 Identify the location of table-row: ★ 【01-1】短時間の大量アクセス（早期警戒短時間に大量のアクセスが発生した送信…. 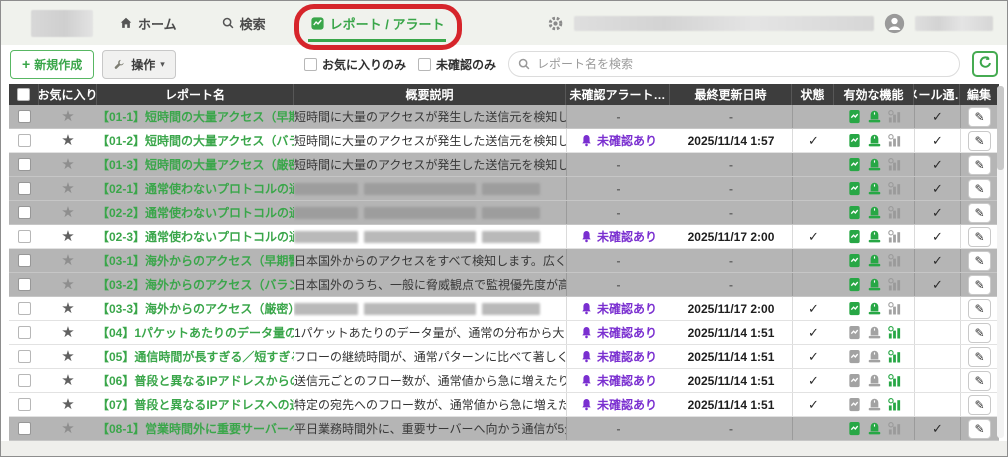
(504, 117).